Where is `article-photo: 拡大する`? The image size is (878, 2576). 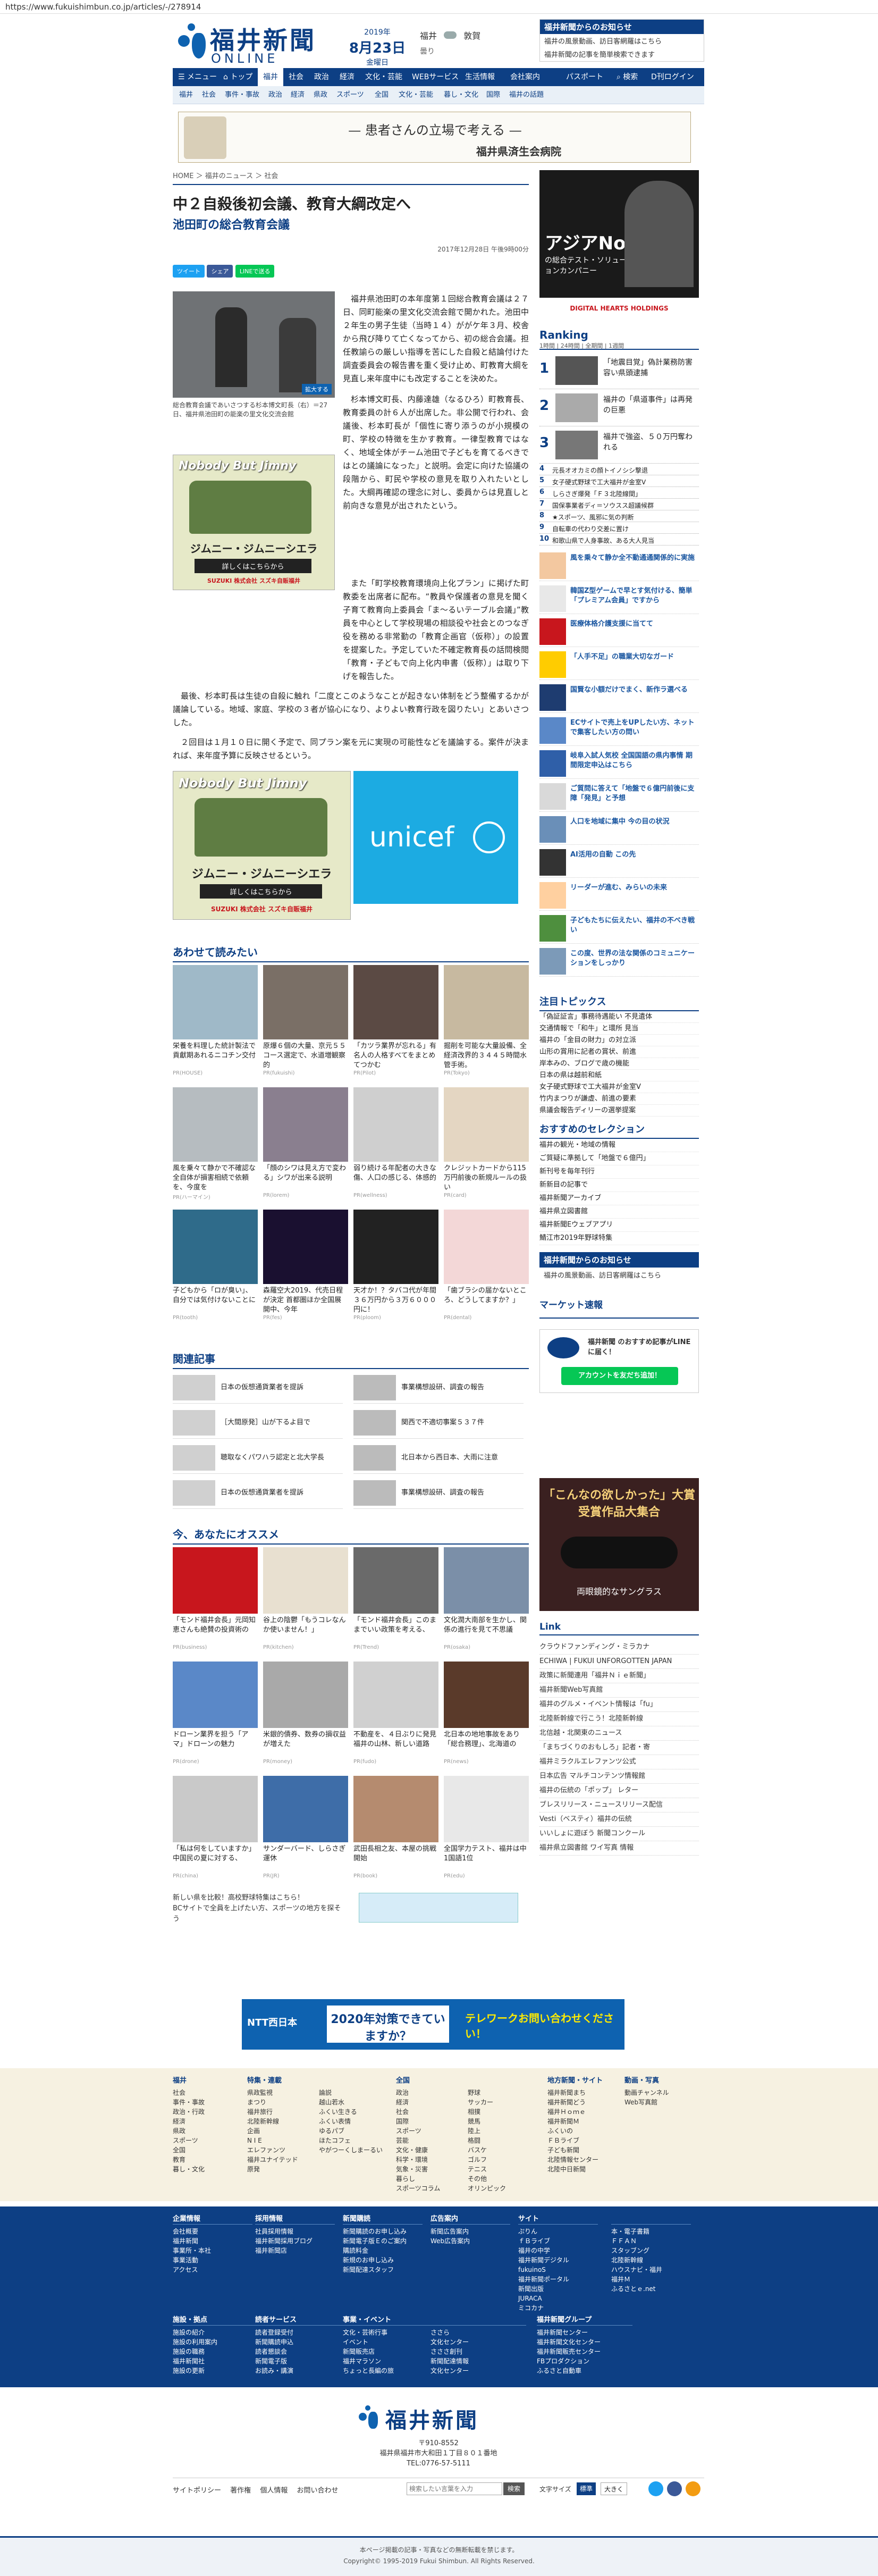 article-photo: 拡大する is located at coordinates (254, 344).